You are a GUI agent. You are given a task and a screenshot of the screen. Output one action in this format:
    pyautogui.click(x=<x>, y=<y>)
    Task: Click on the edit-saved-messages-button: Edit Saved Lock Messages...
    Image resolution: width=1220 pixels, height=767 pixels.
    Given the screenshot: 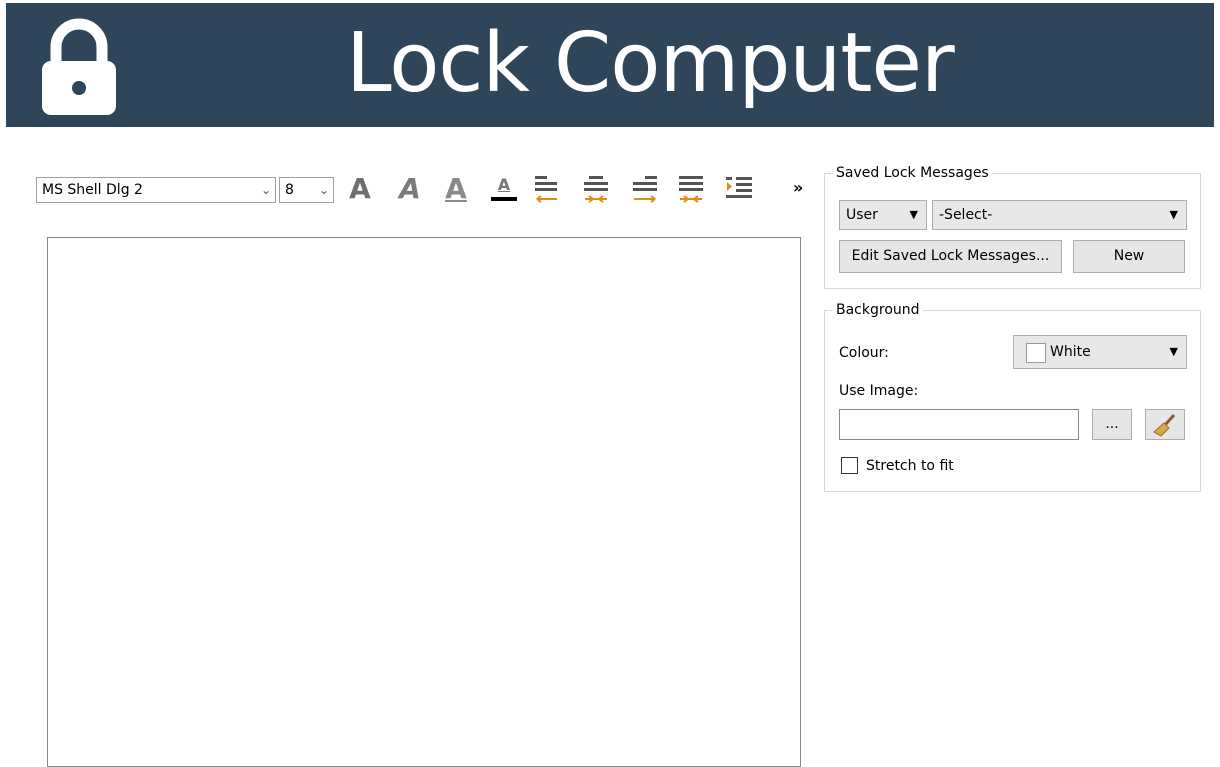 What is the action you would take?
    pyautogui.click(x=950, y=256)
    